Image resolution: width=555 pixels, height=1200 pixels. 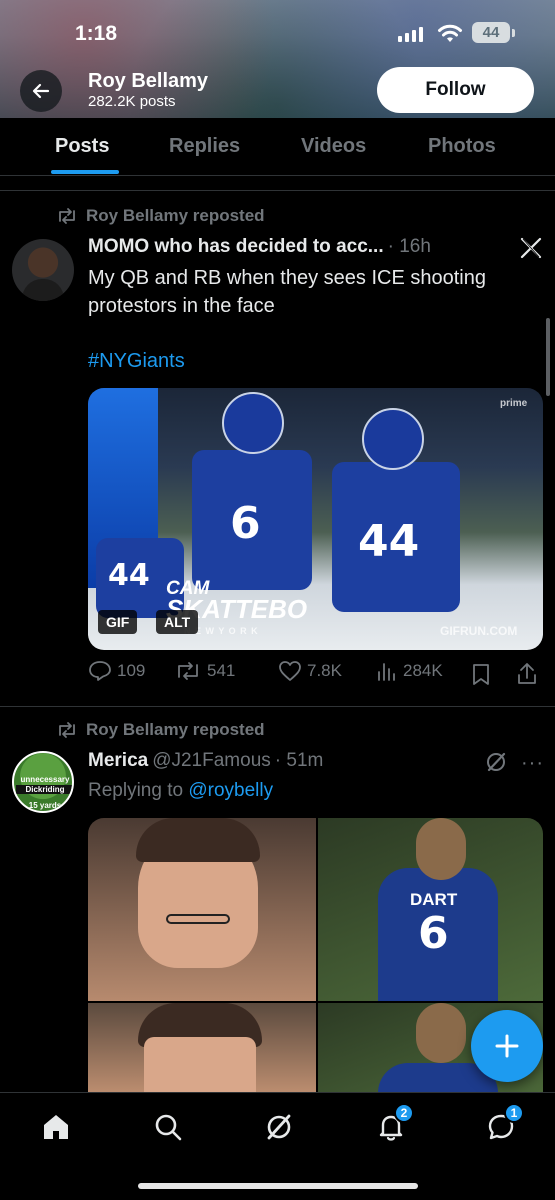 What do you see at coordinates (548, 357) in the screenshot?
I see `scrollbar` at bounding box center [548, 357].